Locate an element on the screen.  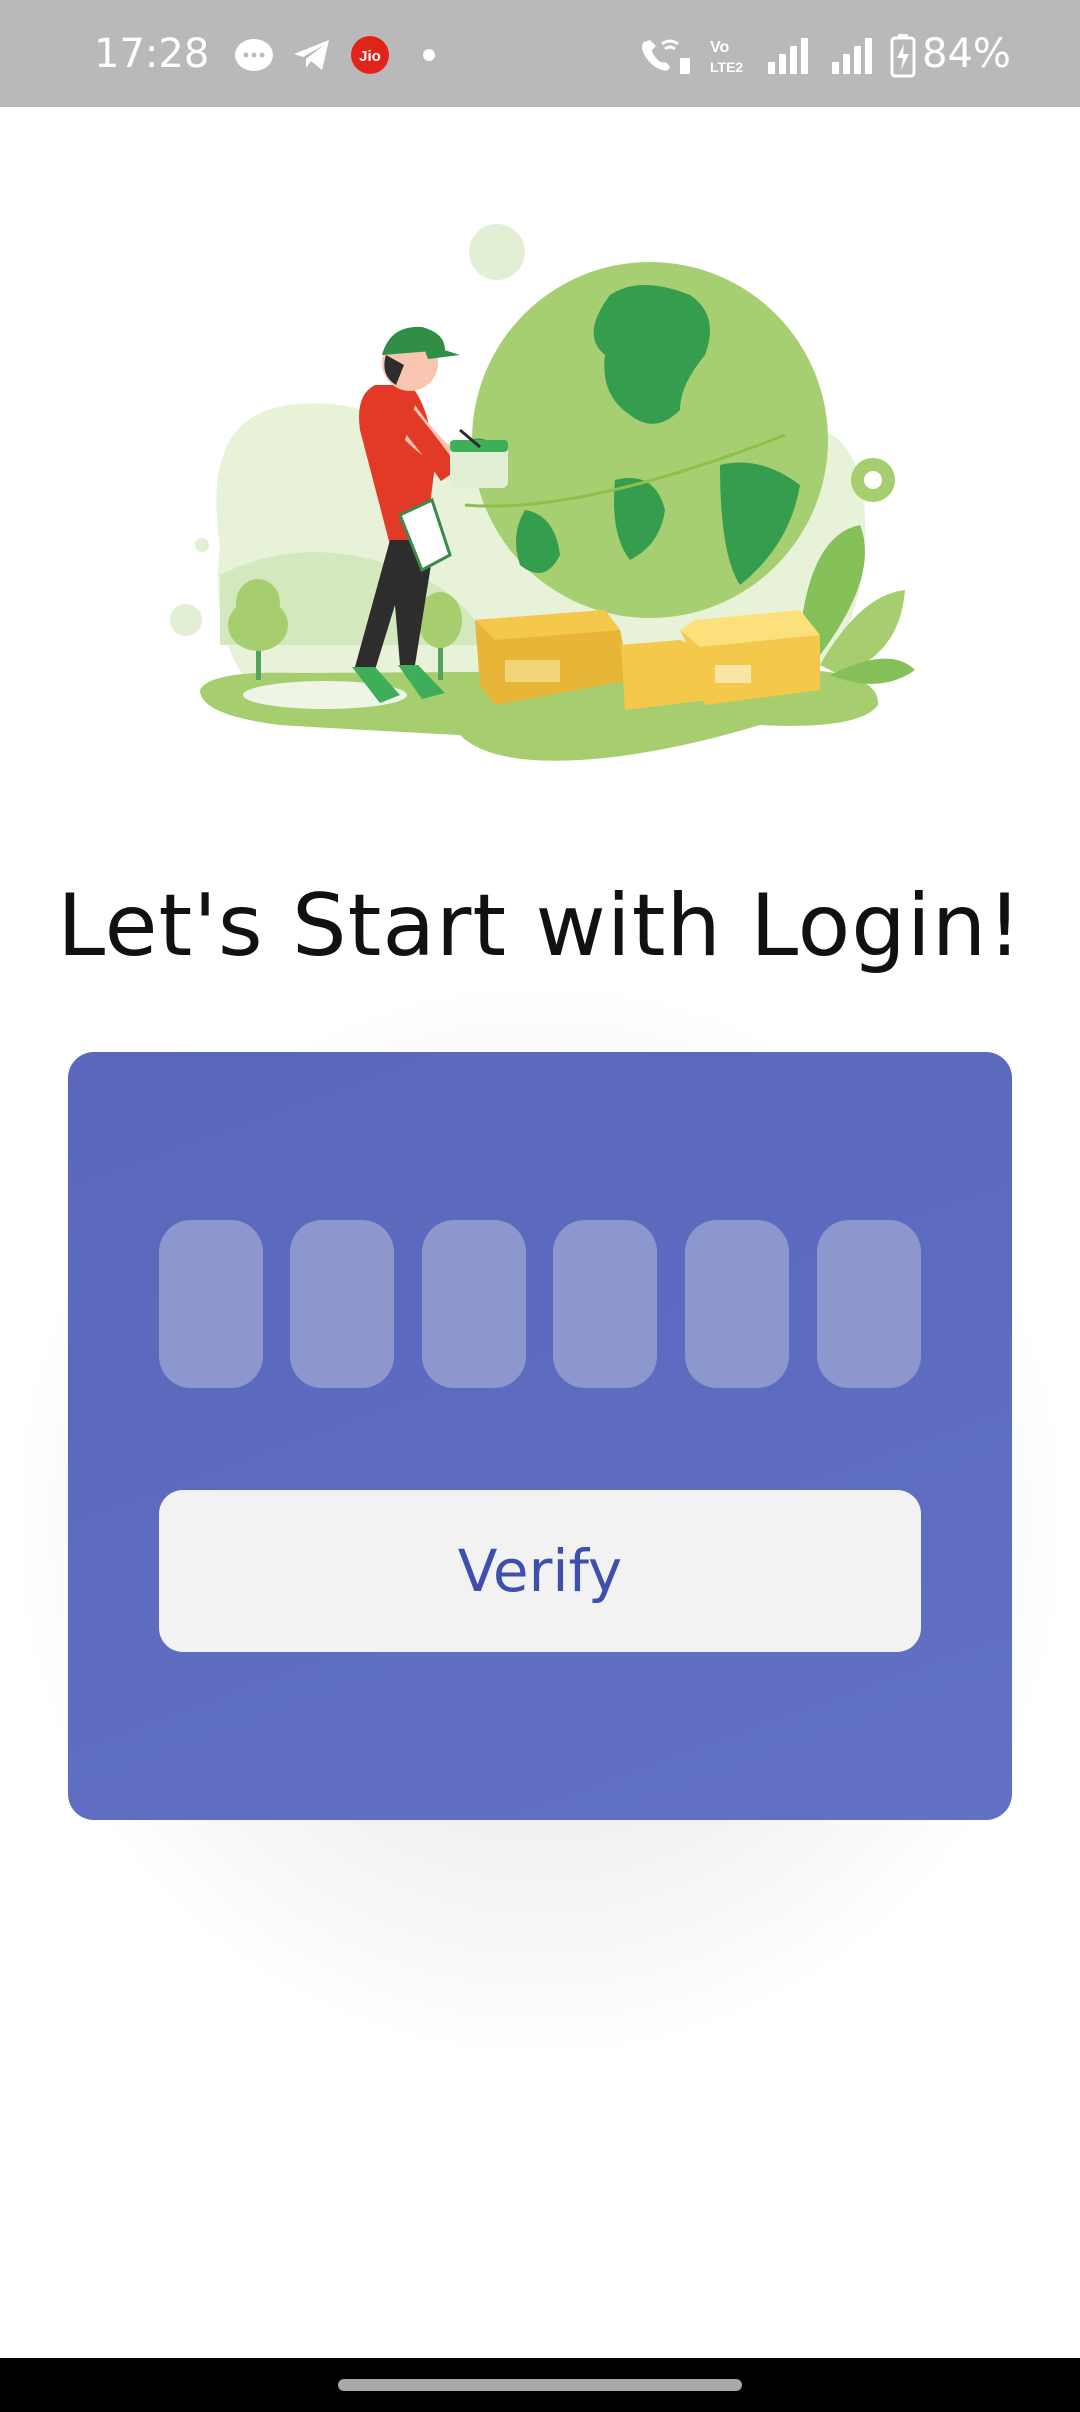
wifi-calling-icon is located at coordinates (666, 56).